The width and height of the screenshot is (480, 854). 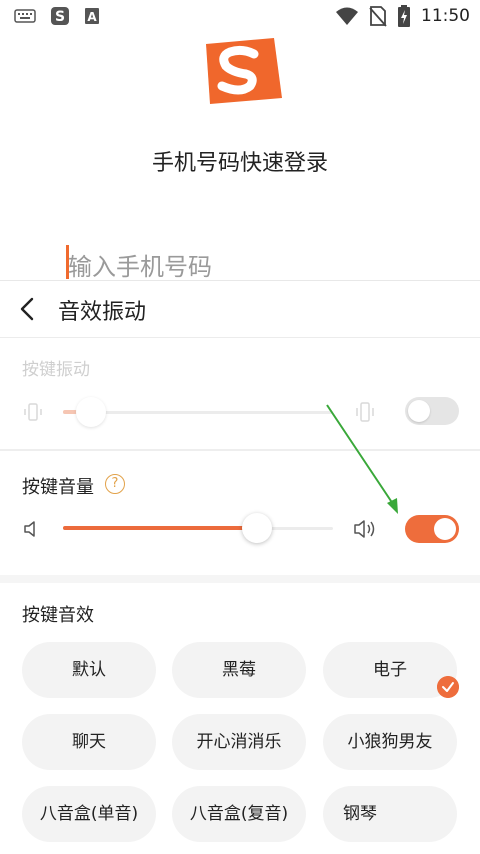 What do you see at coordinates (240, 450) in the screenshot?
I see `section-divider` at bounding box center [240, 450].